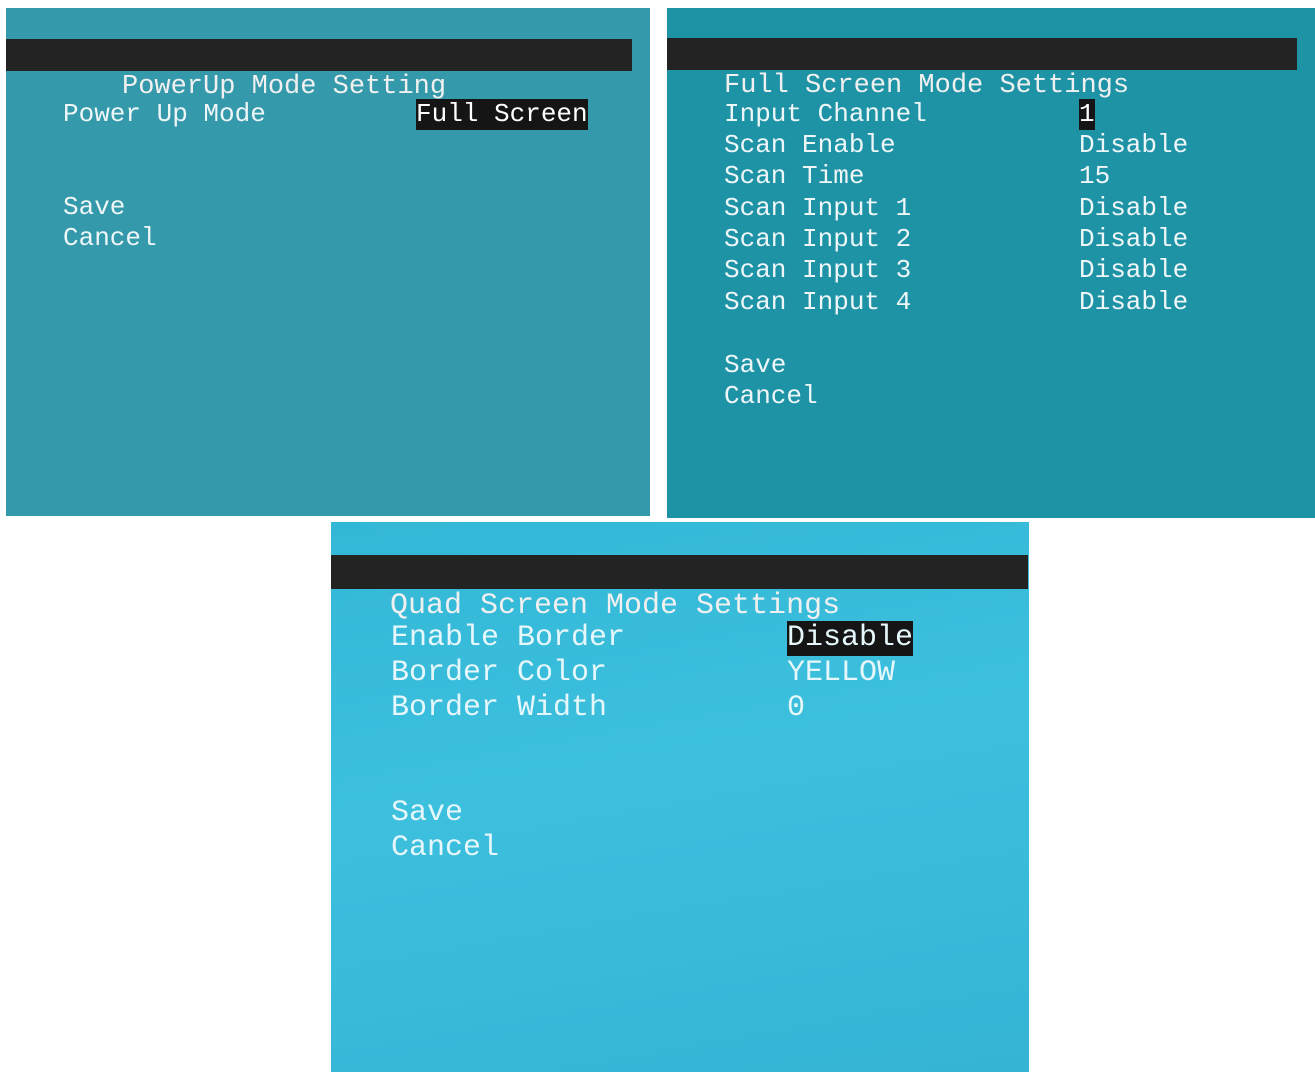 This screenshot has width=1315, height=1072. What do you see at coordinates (94, 207) in the screenshot?
I see `powerup-save-item: Save` at bounding box center [94, 207].